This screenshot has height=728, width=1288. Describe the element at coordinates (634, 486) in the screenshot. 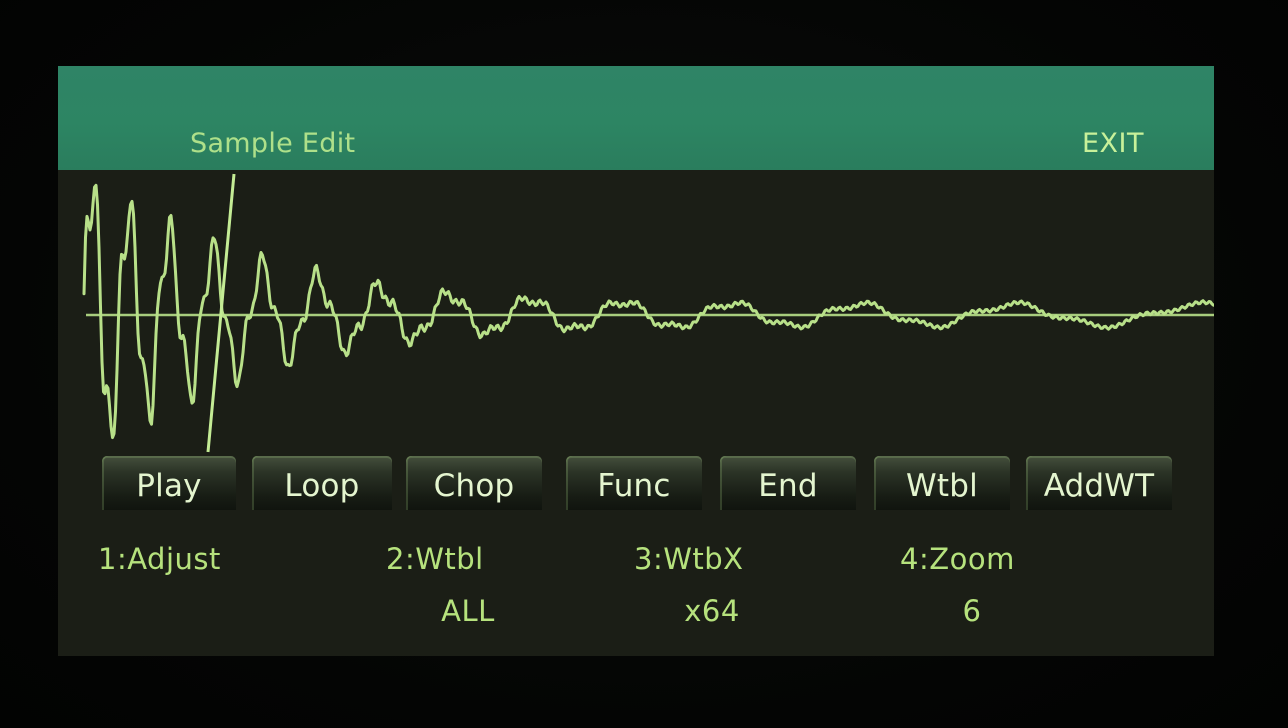

I see `func-button-label: Func` at that location.